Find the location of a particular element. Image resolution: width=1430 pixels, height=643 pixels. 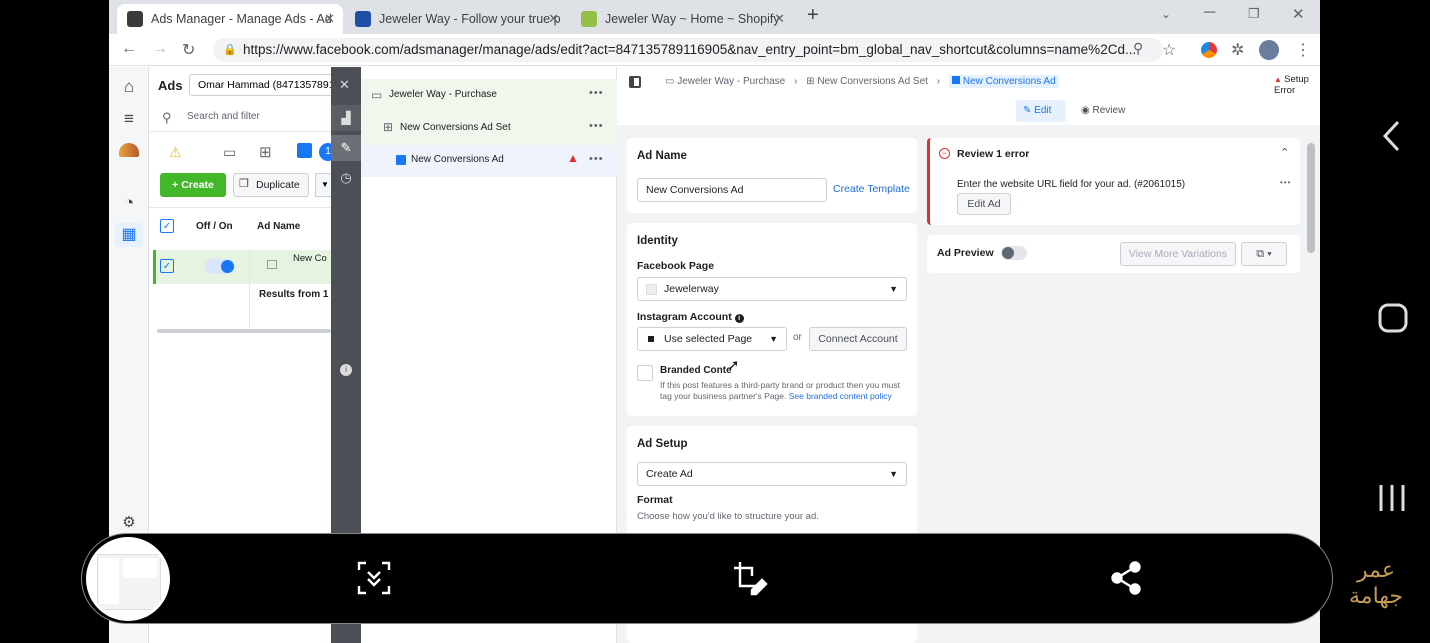

crop-edit-icon is located at coordinates (750, 578).